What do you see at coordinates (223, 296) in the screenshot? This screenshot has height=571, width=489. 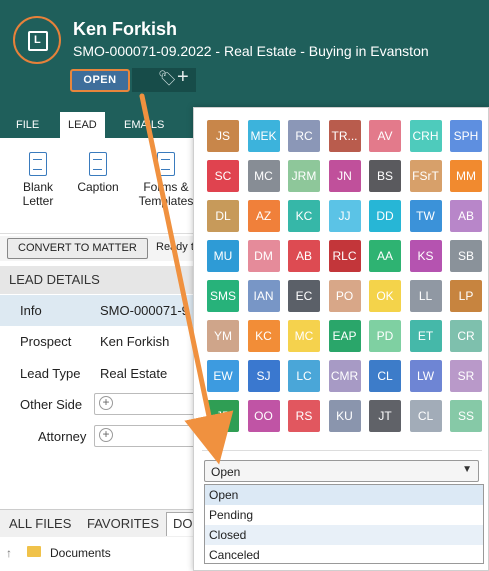 I see `tag-swatch: SMS` at bounding box center [223, 296].